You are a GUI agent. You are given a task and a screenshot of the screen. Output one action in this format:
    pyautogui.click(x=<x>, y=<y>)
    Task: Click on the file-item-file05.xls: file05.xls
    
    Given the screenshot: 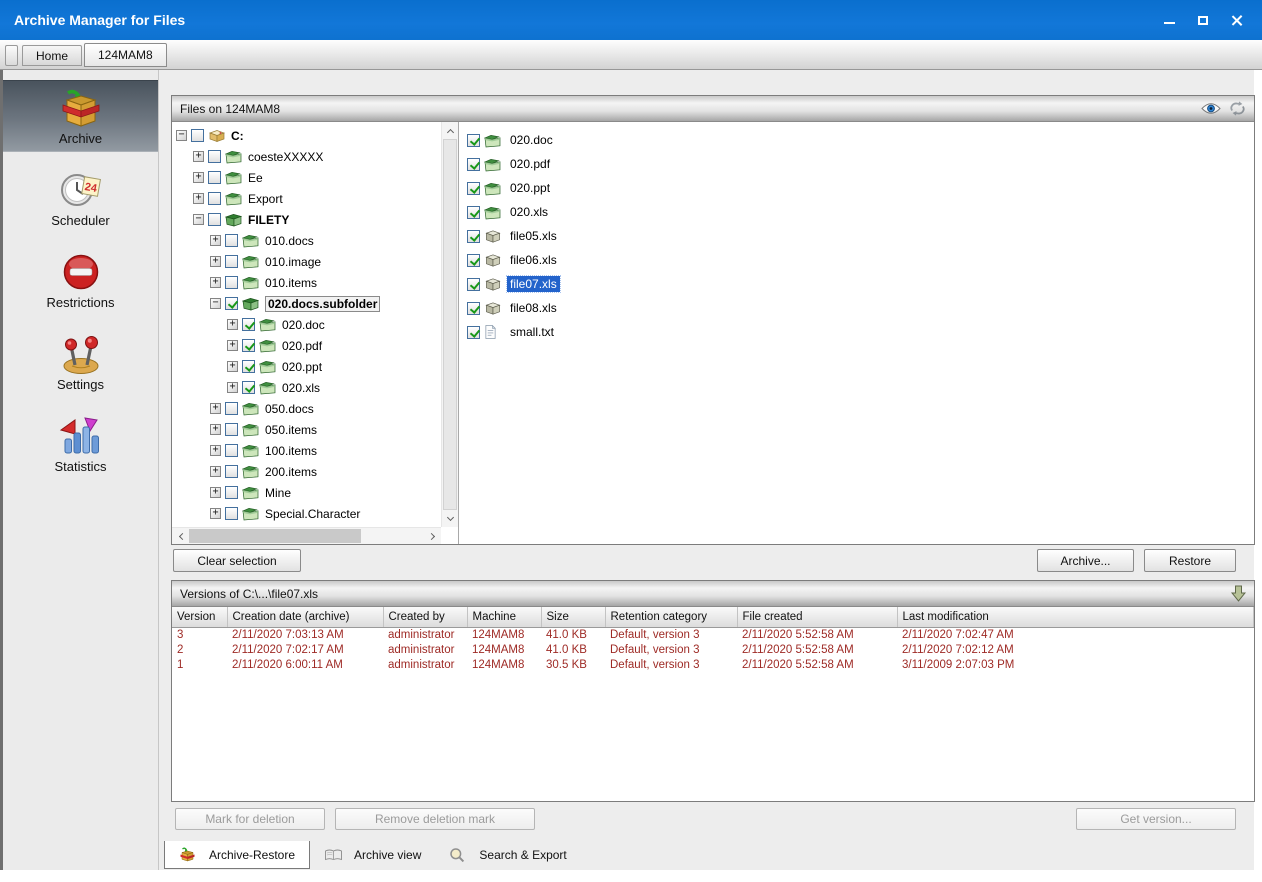 What is the action you would take?
    pyautogui.click(x=856, y=236)
    